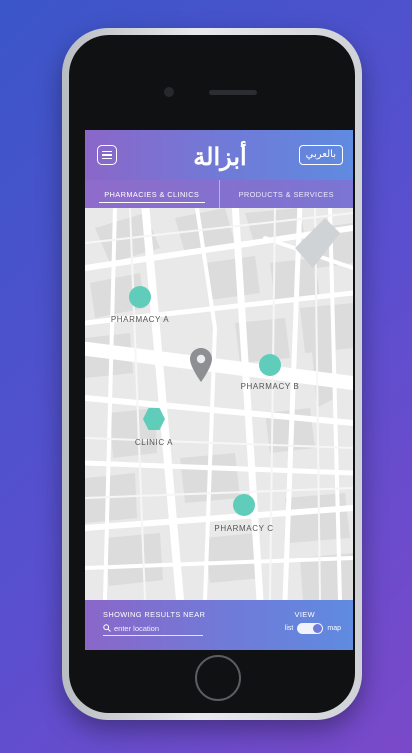 Image resolution: width=412 pixels, height=753 pixels. Describe the element at coordinates (244, 528) in the screenshot. I see `pharmacy-c-label: PHARMACY C` at that location.